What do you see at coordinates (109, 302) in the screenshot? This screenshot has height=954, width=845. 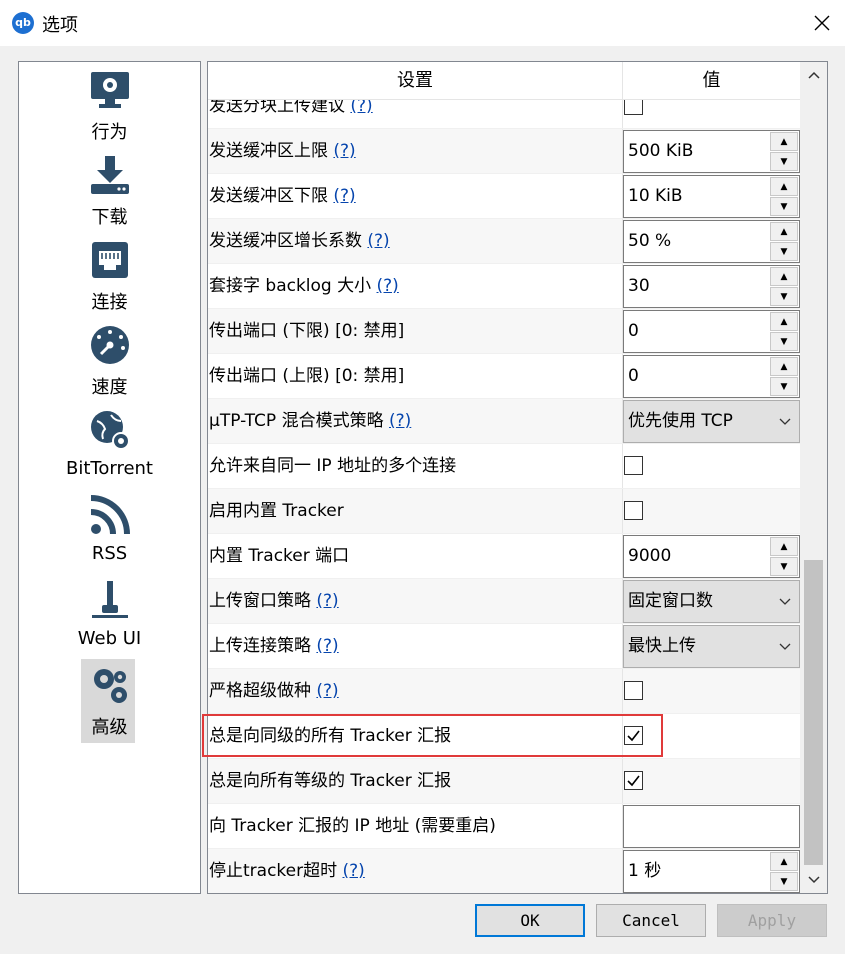 I see `category-label: 连接` at bounding box center [109, 302].